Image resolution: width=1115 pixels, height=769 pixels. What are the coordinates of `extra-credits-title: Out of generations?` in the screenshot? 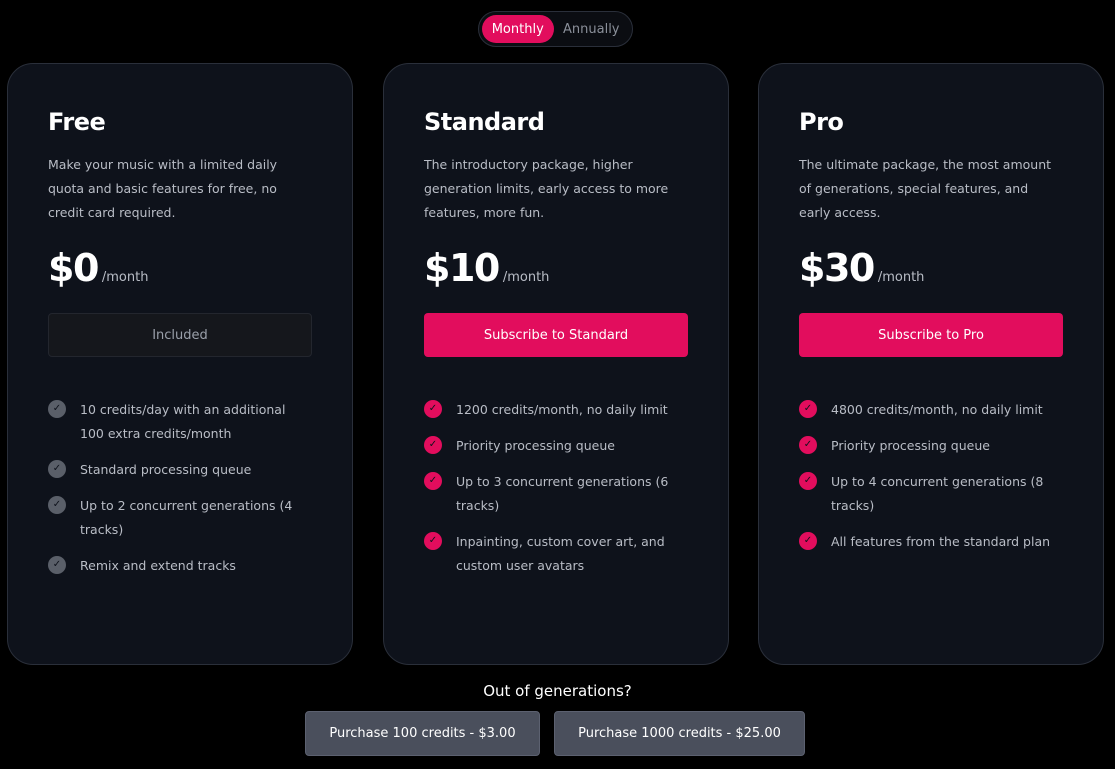 It's located at (557, 691).